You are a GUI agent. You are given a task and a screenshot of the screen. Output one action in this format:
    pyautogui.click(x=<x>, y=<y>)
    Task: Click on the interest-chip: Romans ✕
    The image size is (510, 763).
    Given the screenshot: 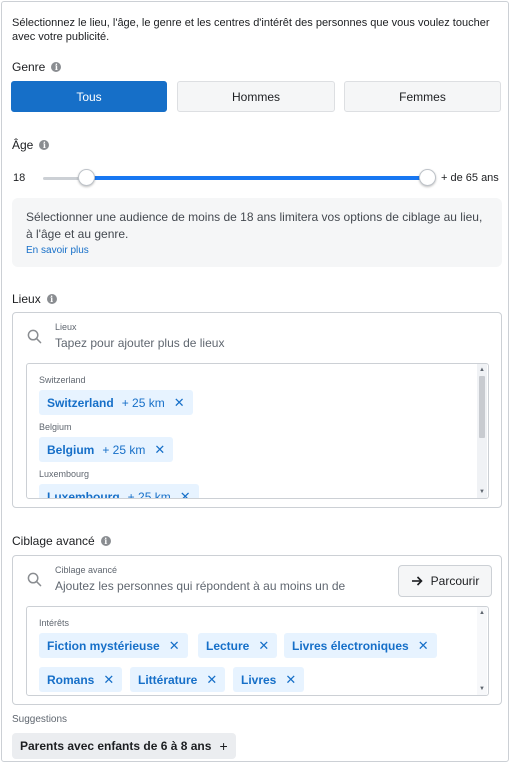 What is the action you would take?
    pyautogui.click(x=81, y=679)
    